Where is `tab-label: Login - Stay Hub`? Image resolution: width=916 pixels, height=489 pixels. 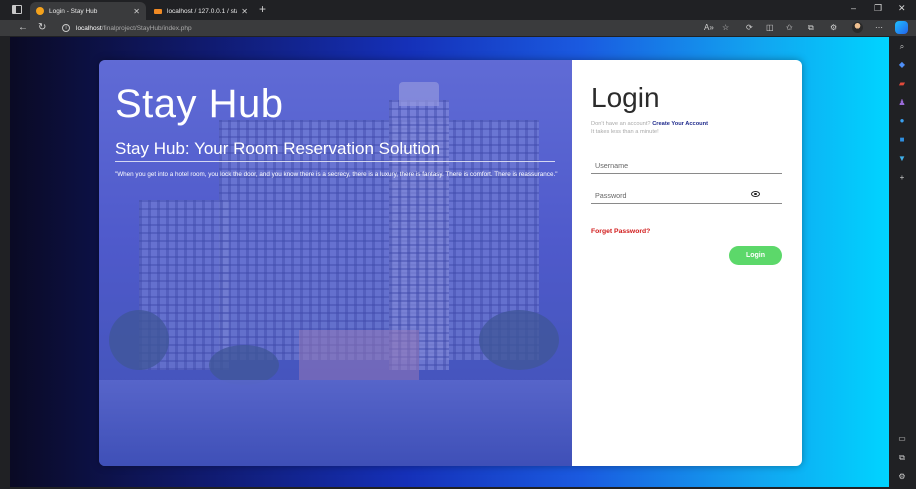 tab-label: Login - Stay Hub is located at coordinates (73, 11).